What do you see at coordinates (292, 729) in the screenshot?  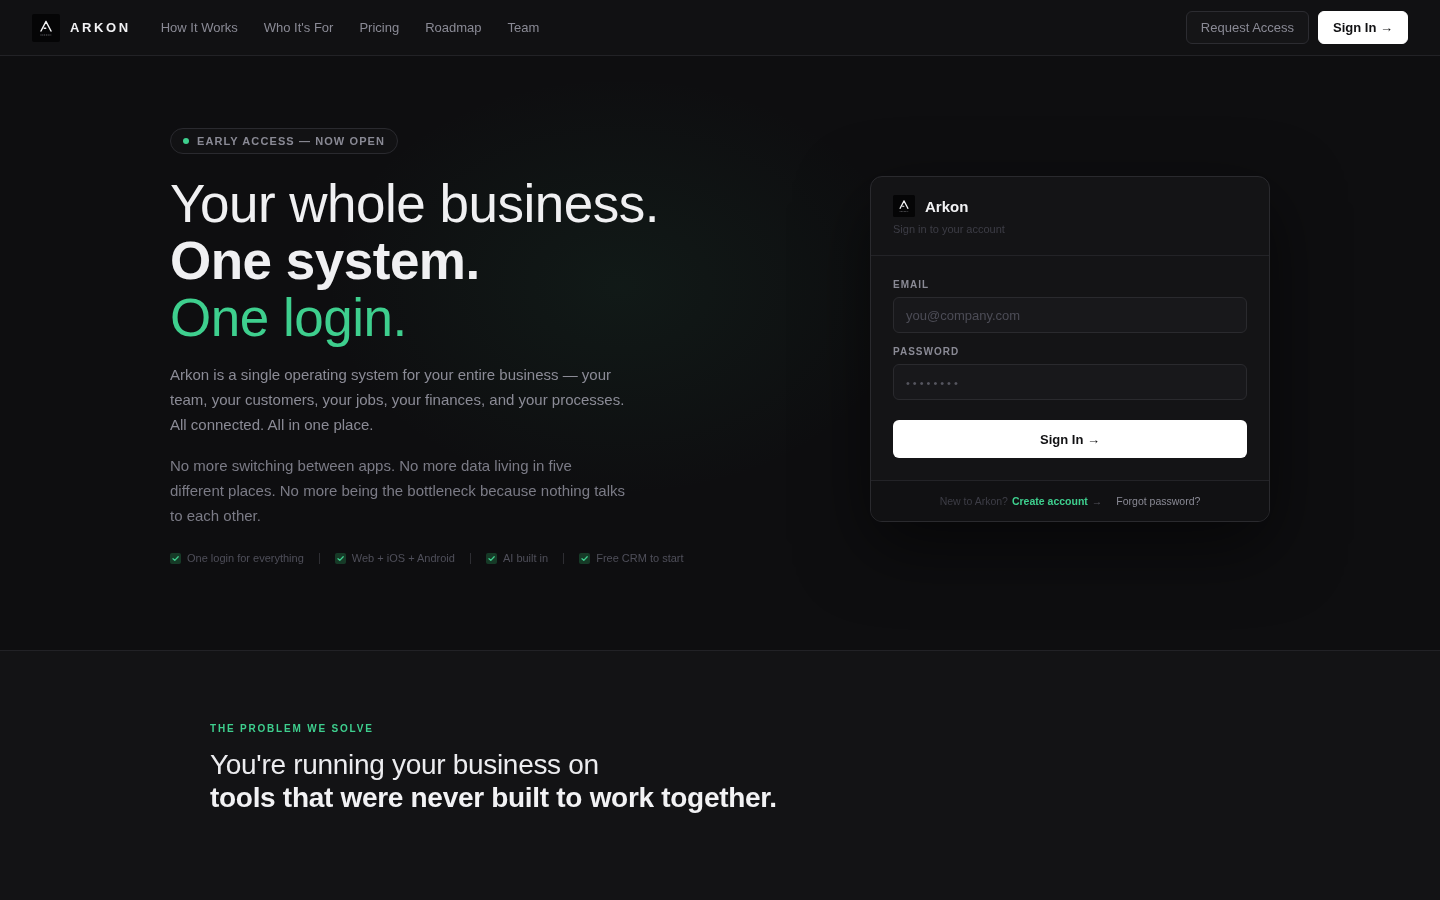 I see `section-eyebrow: THE PROBLEM WE SOLVE` at bounding box center [292, 729].